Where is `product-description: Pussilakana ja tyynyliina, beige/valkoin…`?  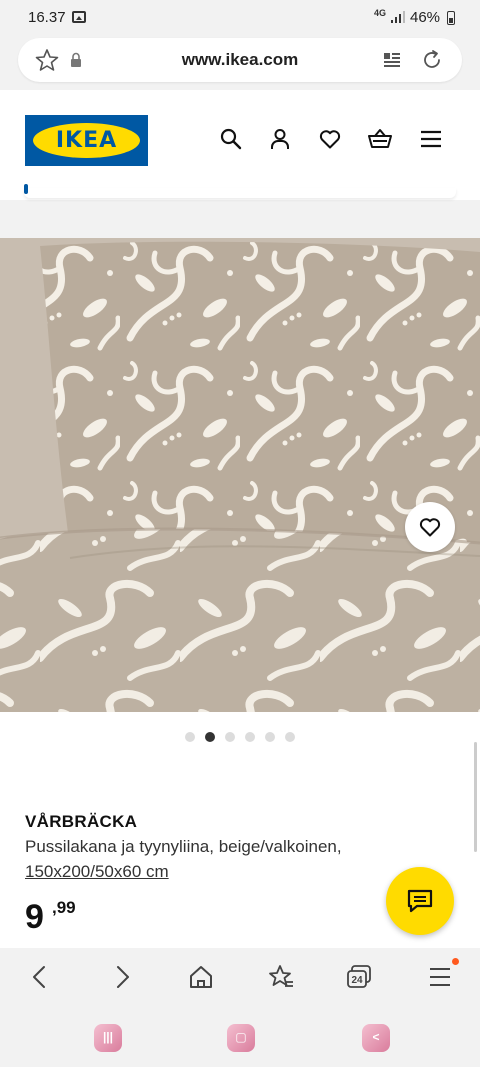
product-description: Pussilakana ja tyynyliina, beige/valkoin… is located at coordinates (183, 846).